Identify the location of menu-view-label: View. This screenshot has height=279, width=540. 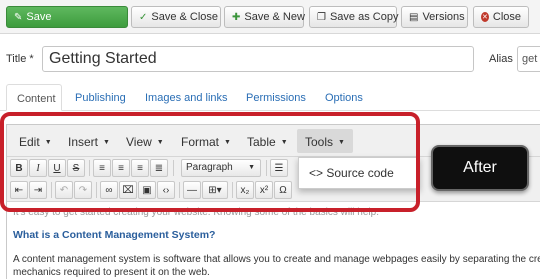
(139, 142).